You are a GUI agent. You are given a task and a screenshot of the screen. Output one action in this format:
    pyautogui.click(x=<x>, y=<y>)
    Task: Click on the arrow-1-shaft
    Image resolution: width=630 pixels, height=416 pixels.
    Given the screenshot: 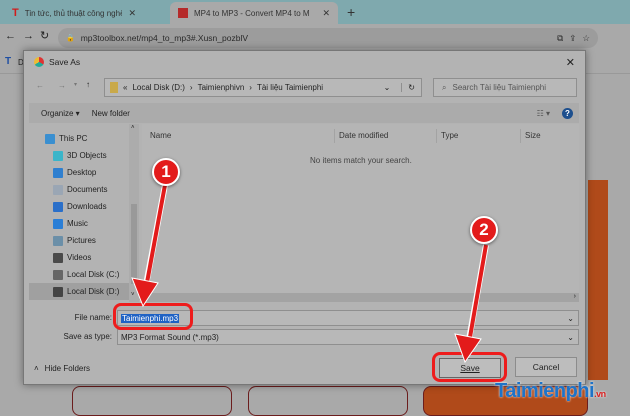 What is the action you would take?
    pyautogui.click(x=155, y=236)
    